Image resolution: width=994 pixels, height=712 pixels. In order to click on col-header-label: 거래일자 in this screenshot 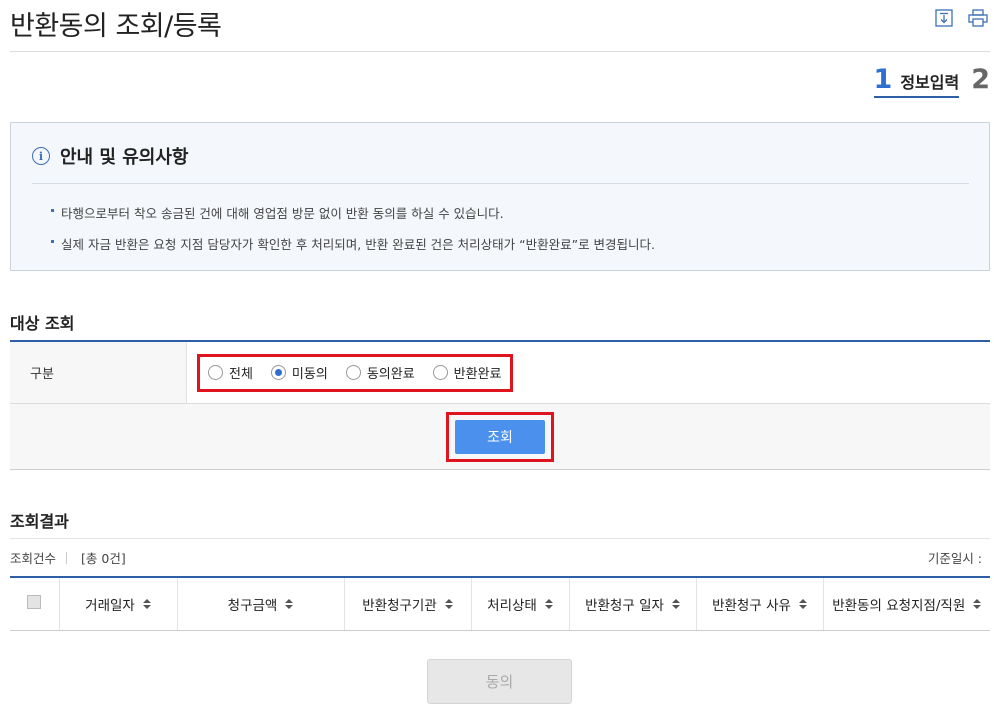, I will do `click(110, 605)`.